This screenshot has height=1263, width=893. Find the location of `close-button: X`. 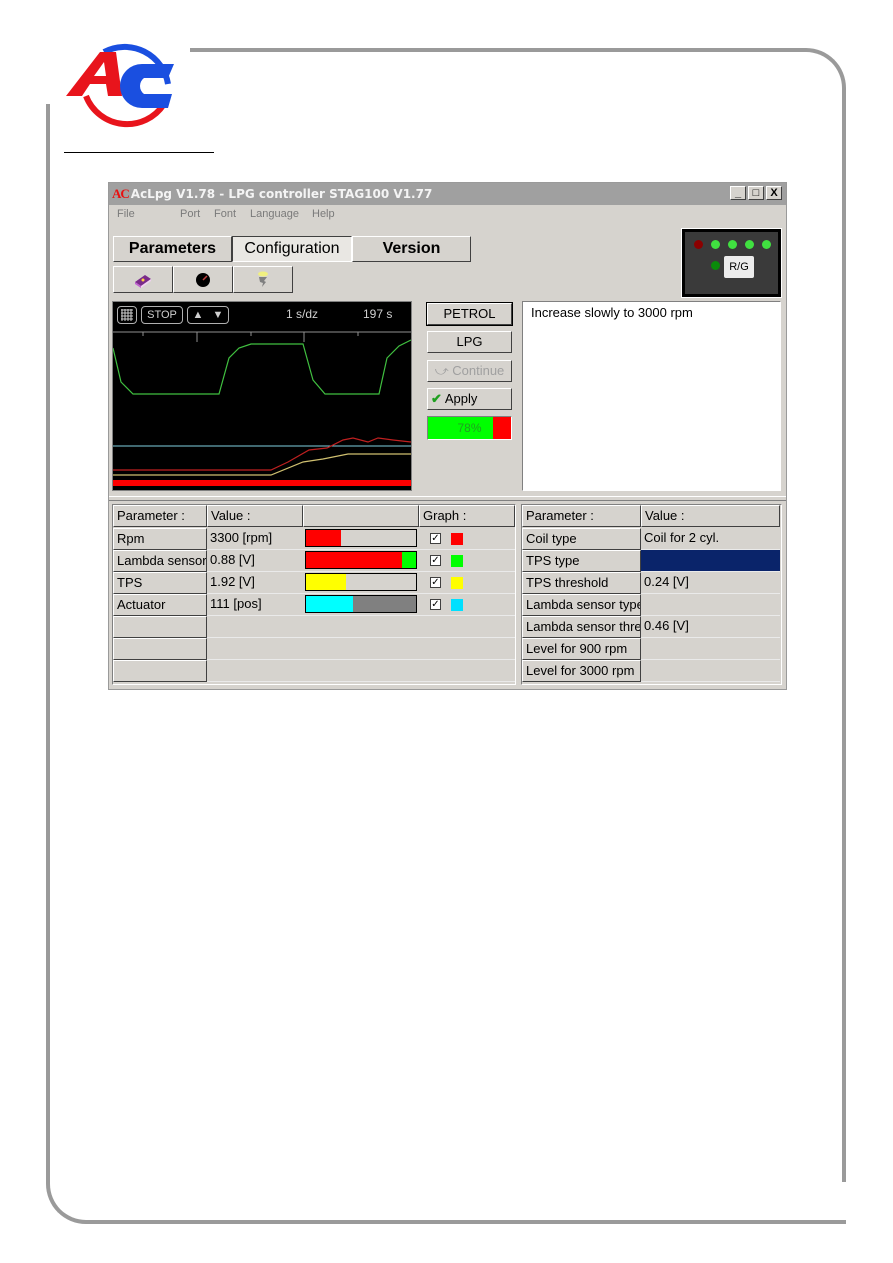

close-button: X is located at coordinates (774, 193).